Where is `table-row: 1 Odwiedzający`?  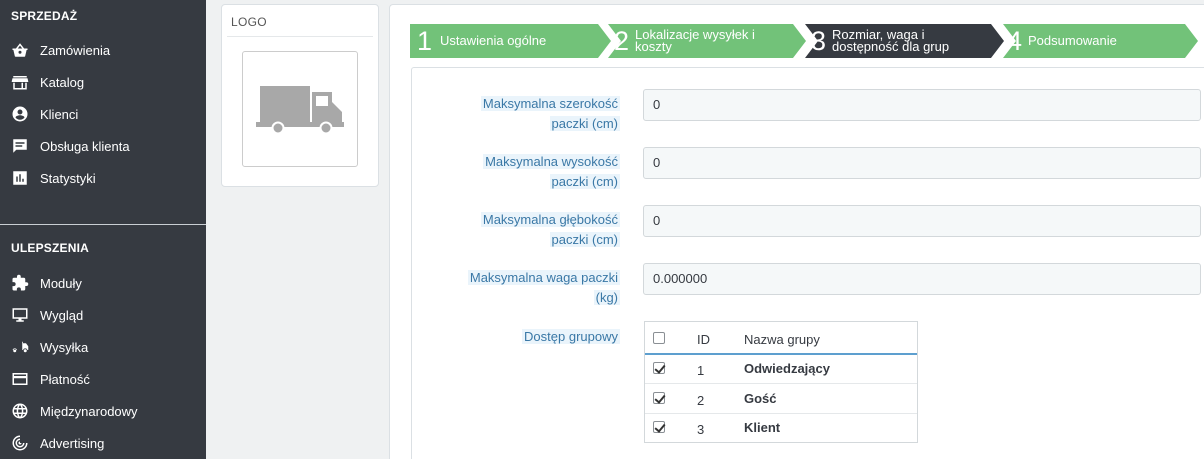 table-row: 1 Odwiedzający is located at coordinates (781, 369).